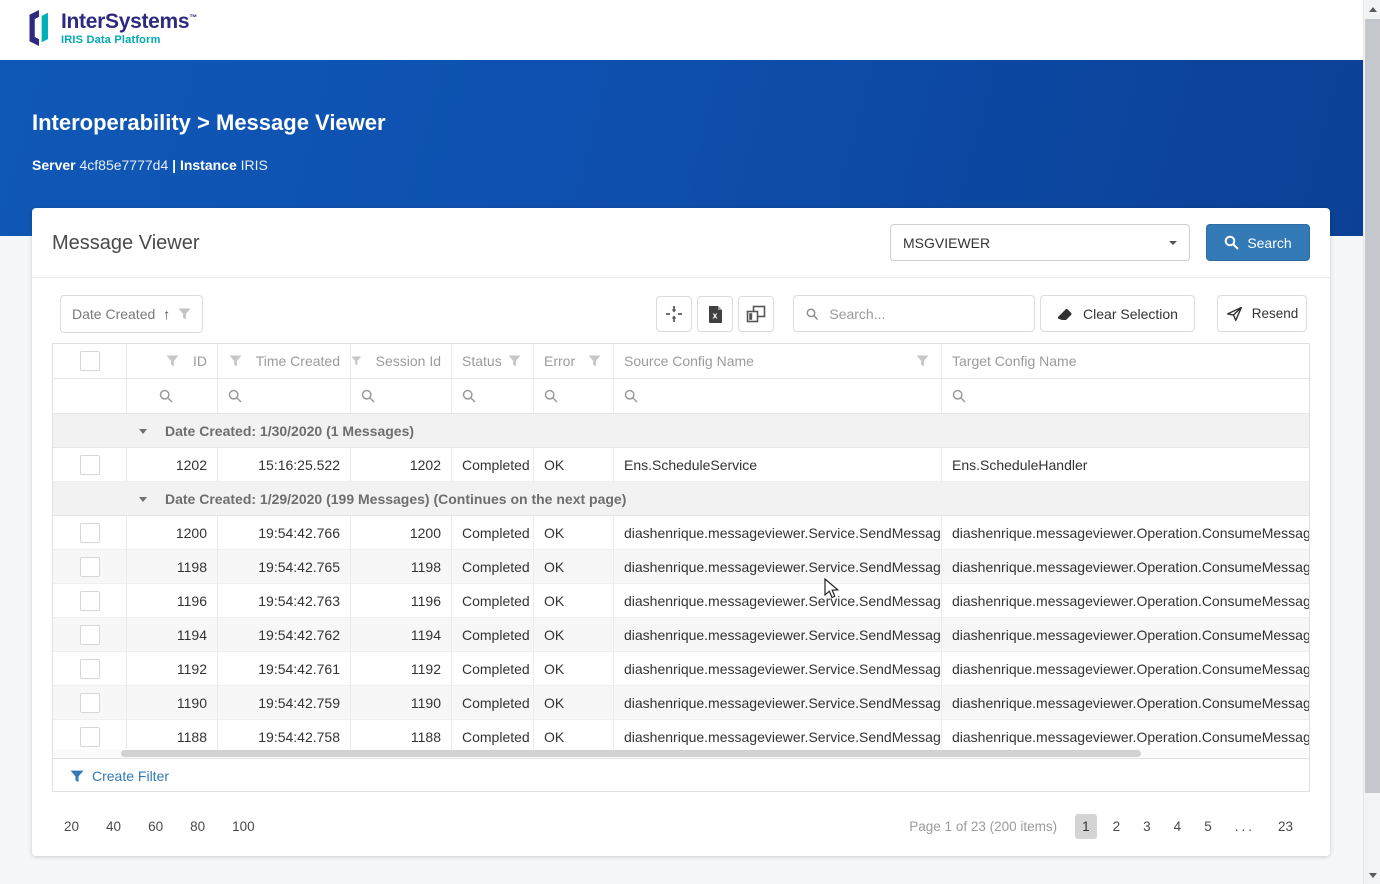 This screenshot has height=884, width=1380. I want to click on page-size-100: 100, so click(243, 826).